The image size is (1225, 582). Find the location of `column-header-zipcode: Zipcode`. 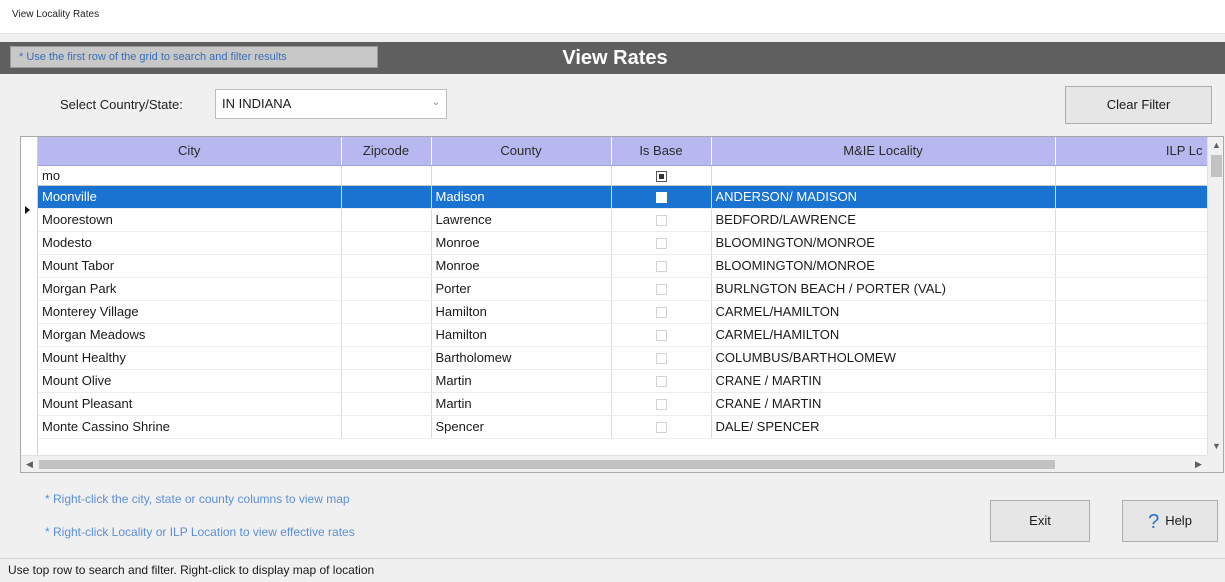

column-header-zipcode: Zipcode is located at coordinates (386, 151).